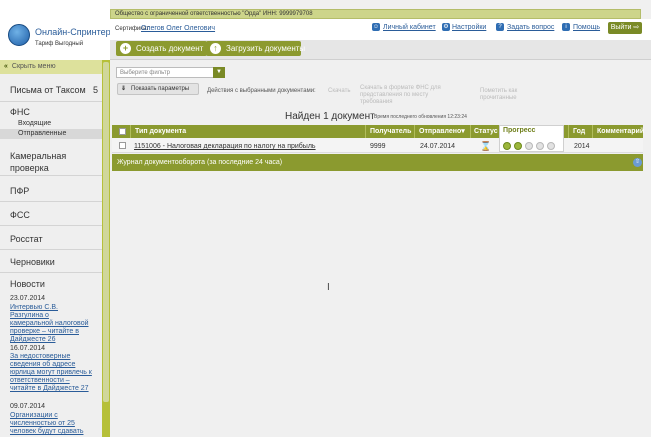 This screenshot has height=437, width=651. What do you see at coordinates (507, 95) in the screenshot?
I see `mark-read-action: Пометить как прочитанные` at bounding box center [507, 95].